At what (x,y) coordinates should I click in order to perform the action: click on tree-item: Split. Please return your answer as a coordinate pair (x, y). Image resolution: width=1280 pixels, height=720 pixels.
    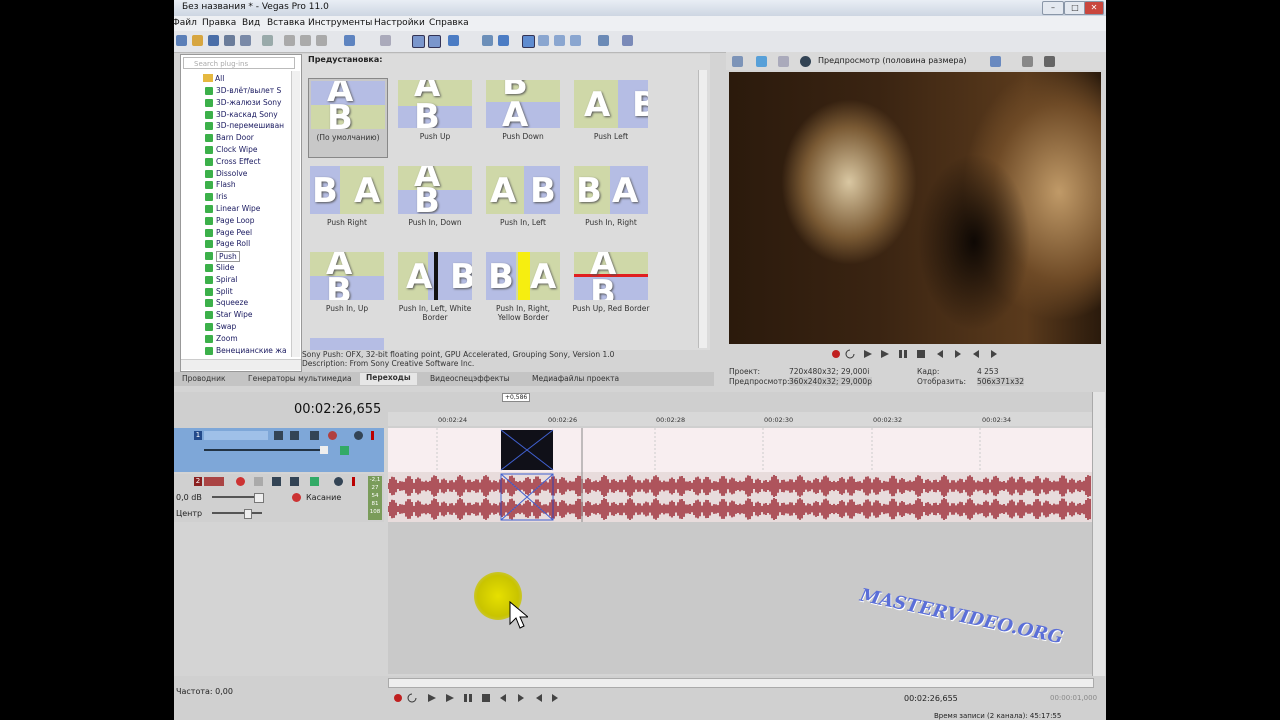
    Looking at the image, I should click on (224, 291).